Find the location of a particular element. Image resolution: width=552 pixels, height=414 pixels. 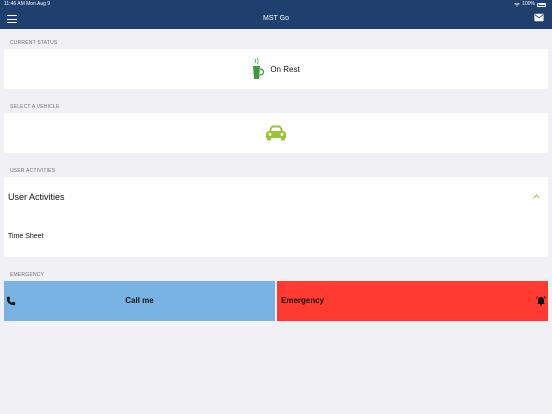

page-title: MST Go is located at coordinates (276, 18).